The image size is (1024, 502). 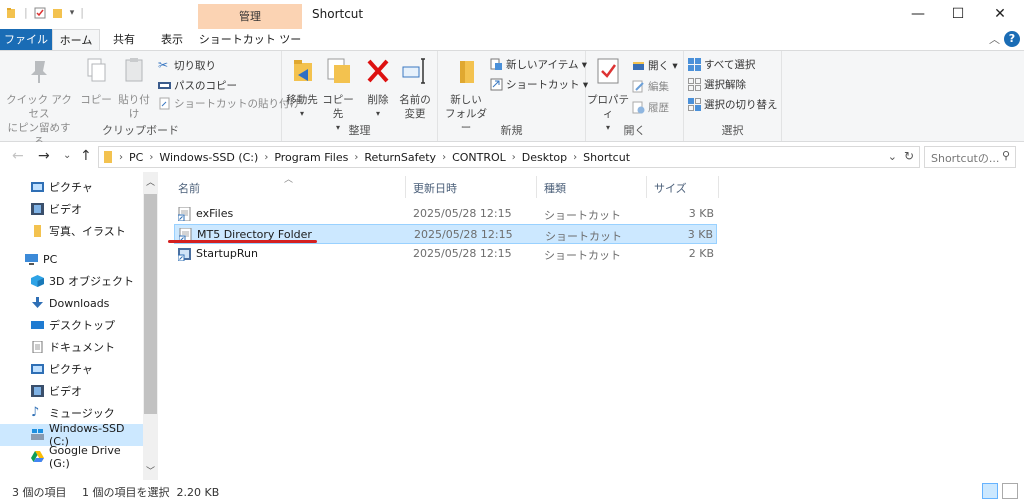 I want to click on tab-home: ホーム, so click(x=76, y=39).